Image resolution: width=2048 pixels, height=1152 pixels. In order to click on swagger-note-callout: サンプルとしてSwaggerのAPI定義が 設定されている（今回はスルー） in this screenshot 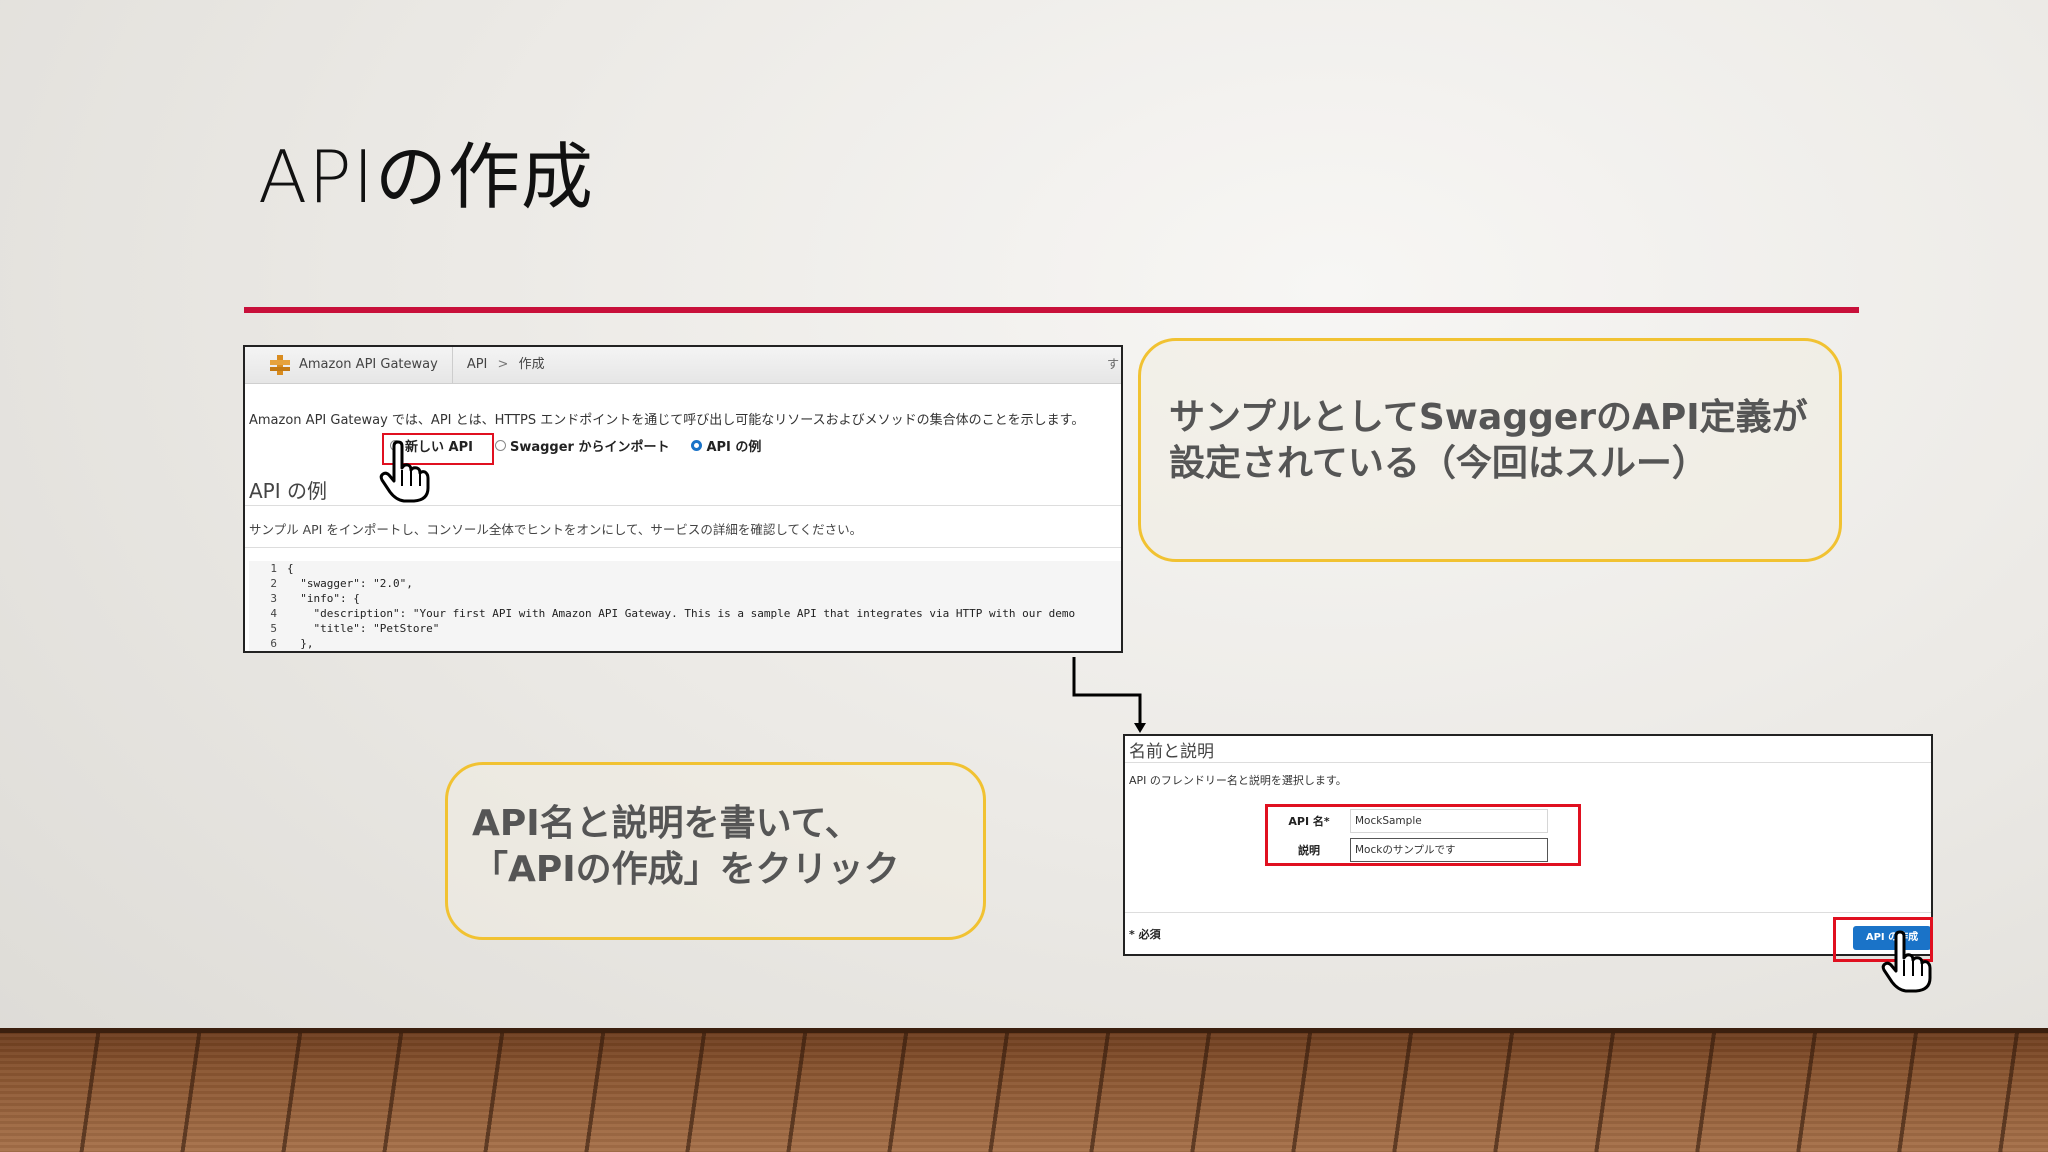, I will do `click(1490, 450)`.